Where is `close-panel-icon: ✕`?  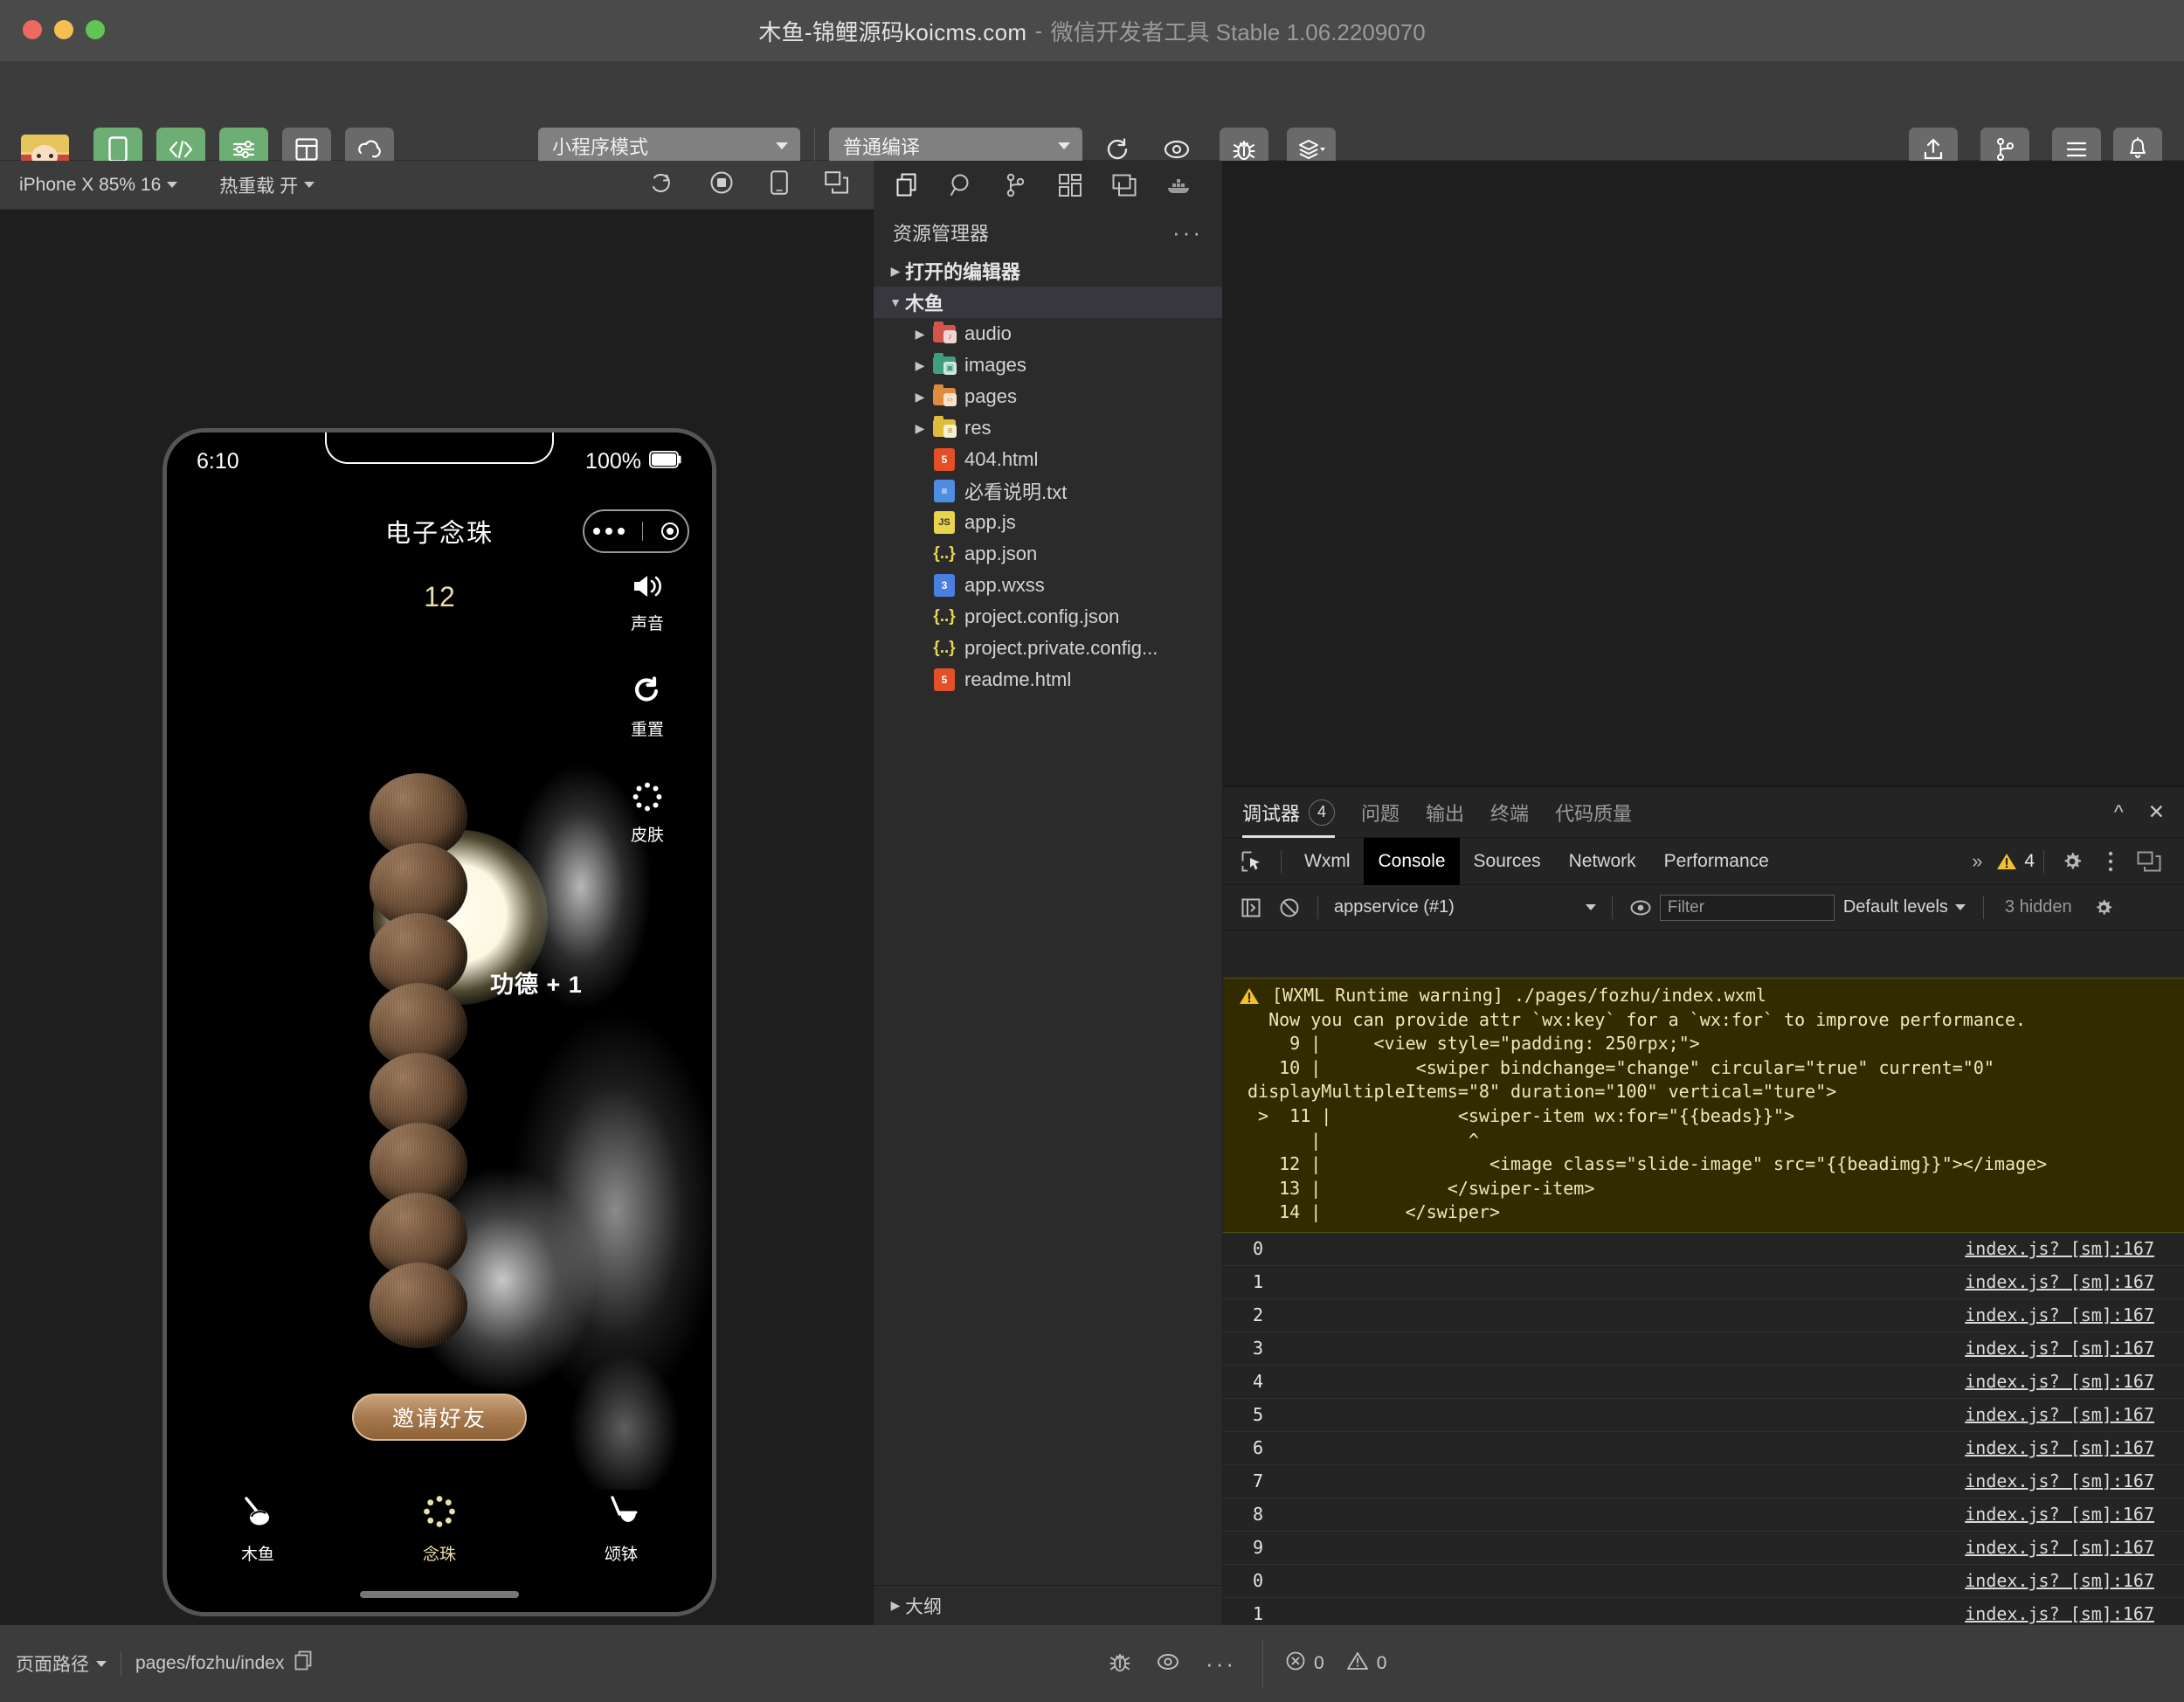 close-panel-icon: ✕ is located at coordinates (2156, 812).